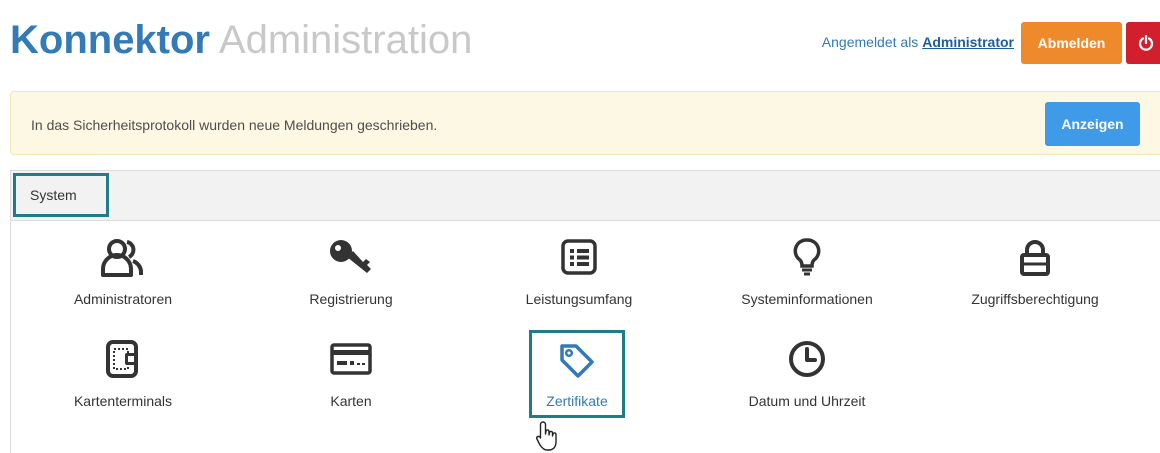 This screenshot has width=1160, height=453. What do you see at coordinates (579, 299) in the screenshot?
I see `tile-label: Leistungsumfang` at bounding box center [579, 299].